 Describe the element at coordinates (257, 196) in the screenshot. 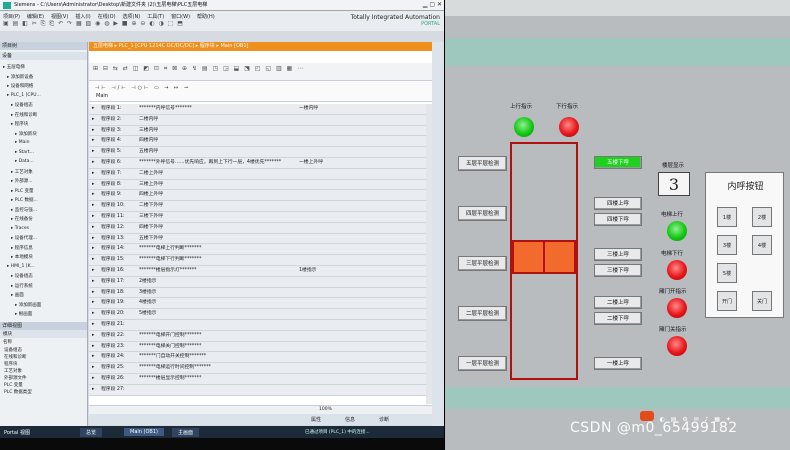

I see `network-row: ▸ 程序段 9: 四楼上外呼` at that location.